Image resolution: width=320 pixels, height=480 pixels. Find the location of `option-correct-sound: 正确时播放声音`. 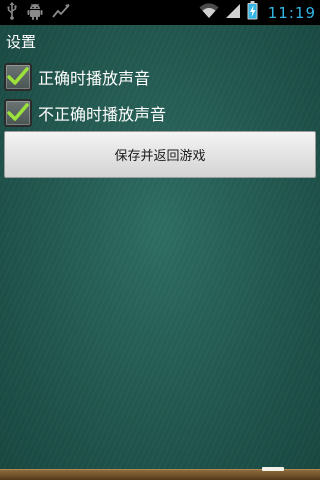

option-correct-sound: 正确时播放声音 is located at coordinates (77, 77).